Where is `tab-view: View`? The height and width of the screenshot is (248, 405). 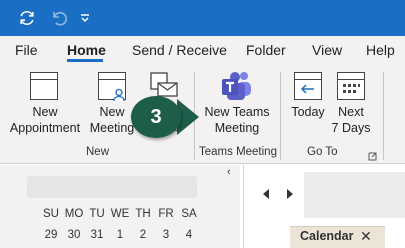 tab-view: View is located at coordinates (327, 50).